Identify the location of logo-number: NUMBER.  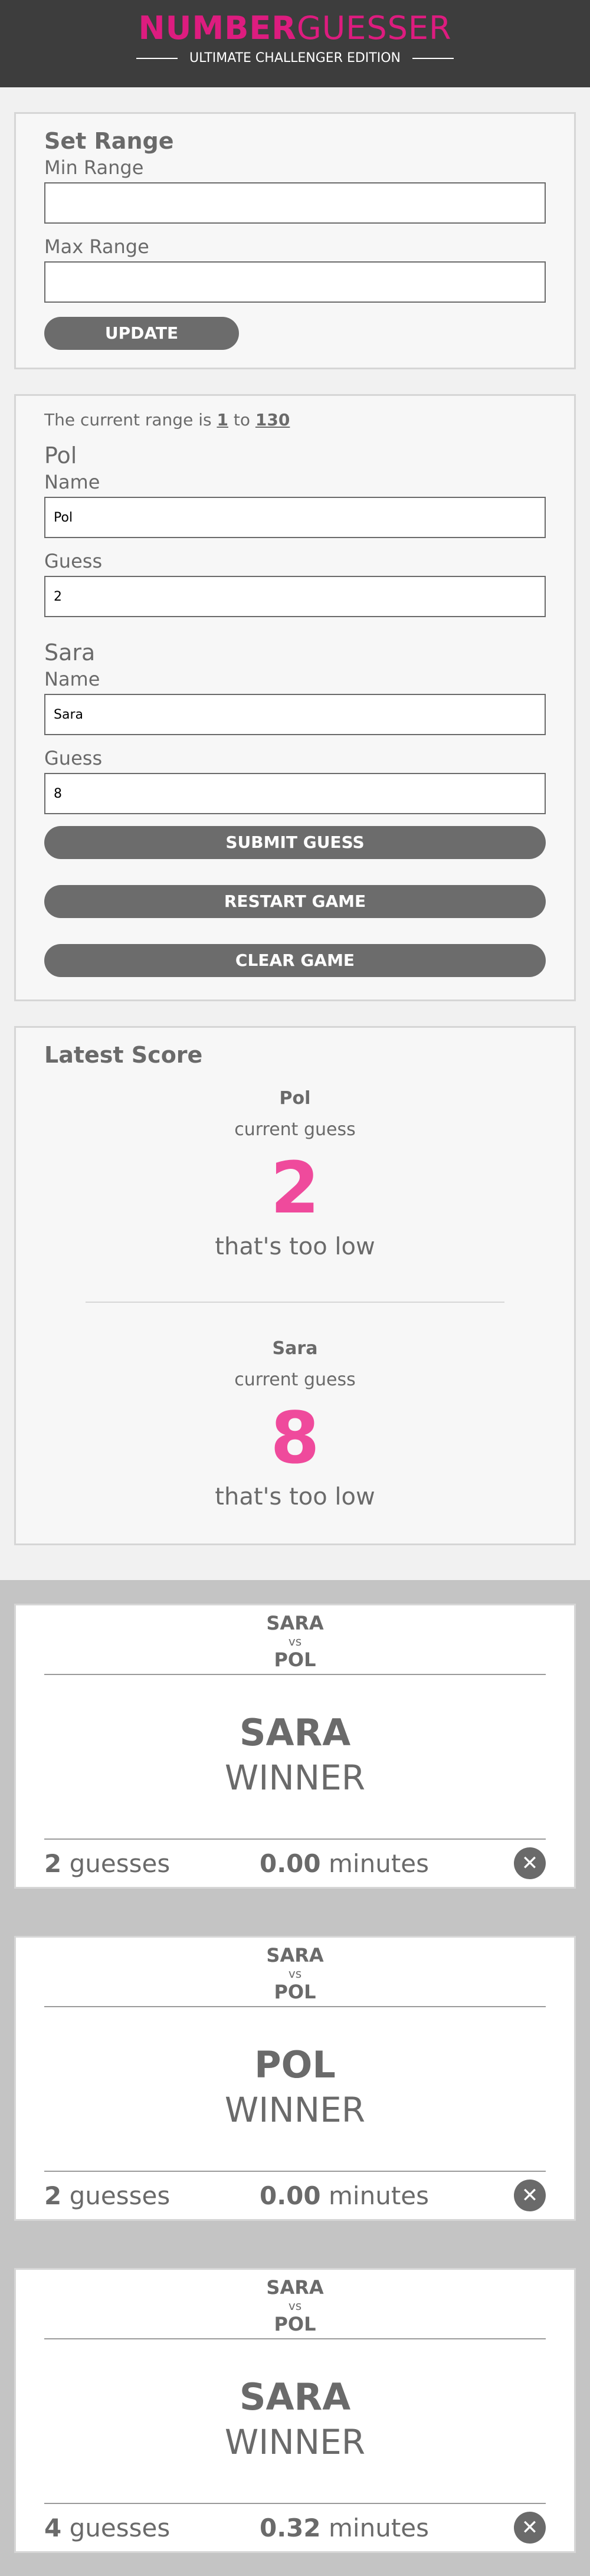
(217, 28).